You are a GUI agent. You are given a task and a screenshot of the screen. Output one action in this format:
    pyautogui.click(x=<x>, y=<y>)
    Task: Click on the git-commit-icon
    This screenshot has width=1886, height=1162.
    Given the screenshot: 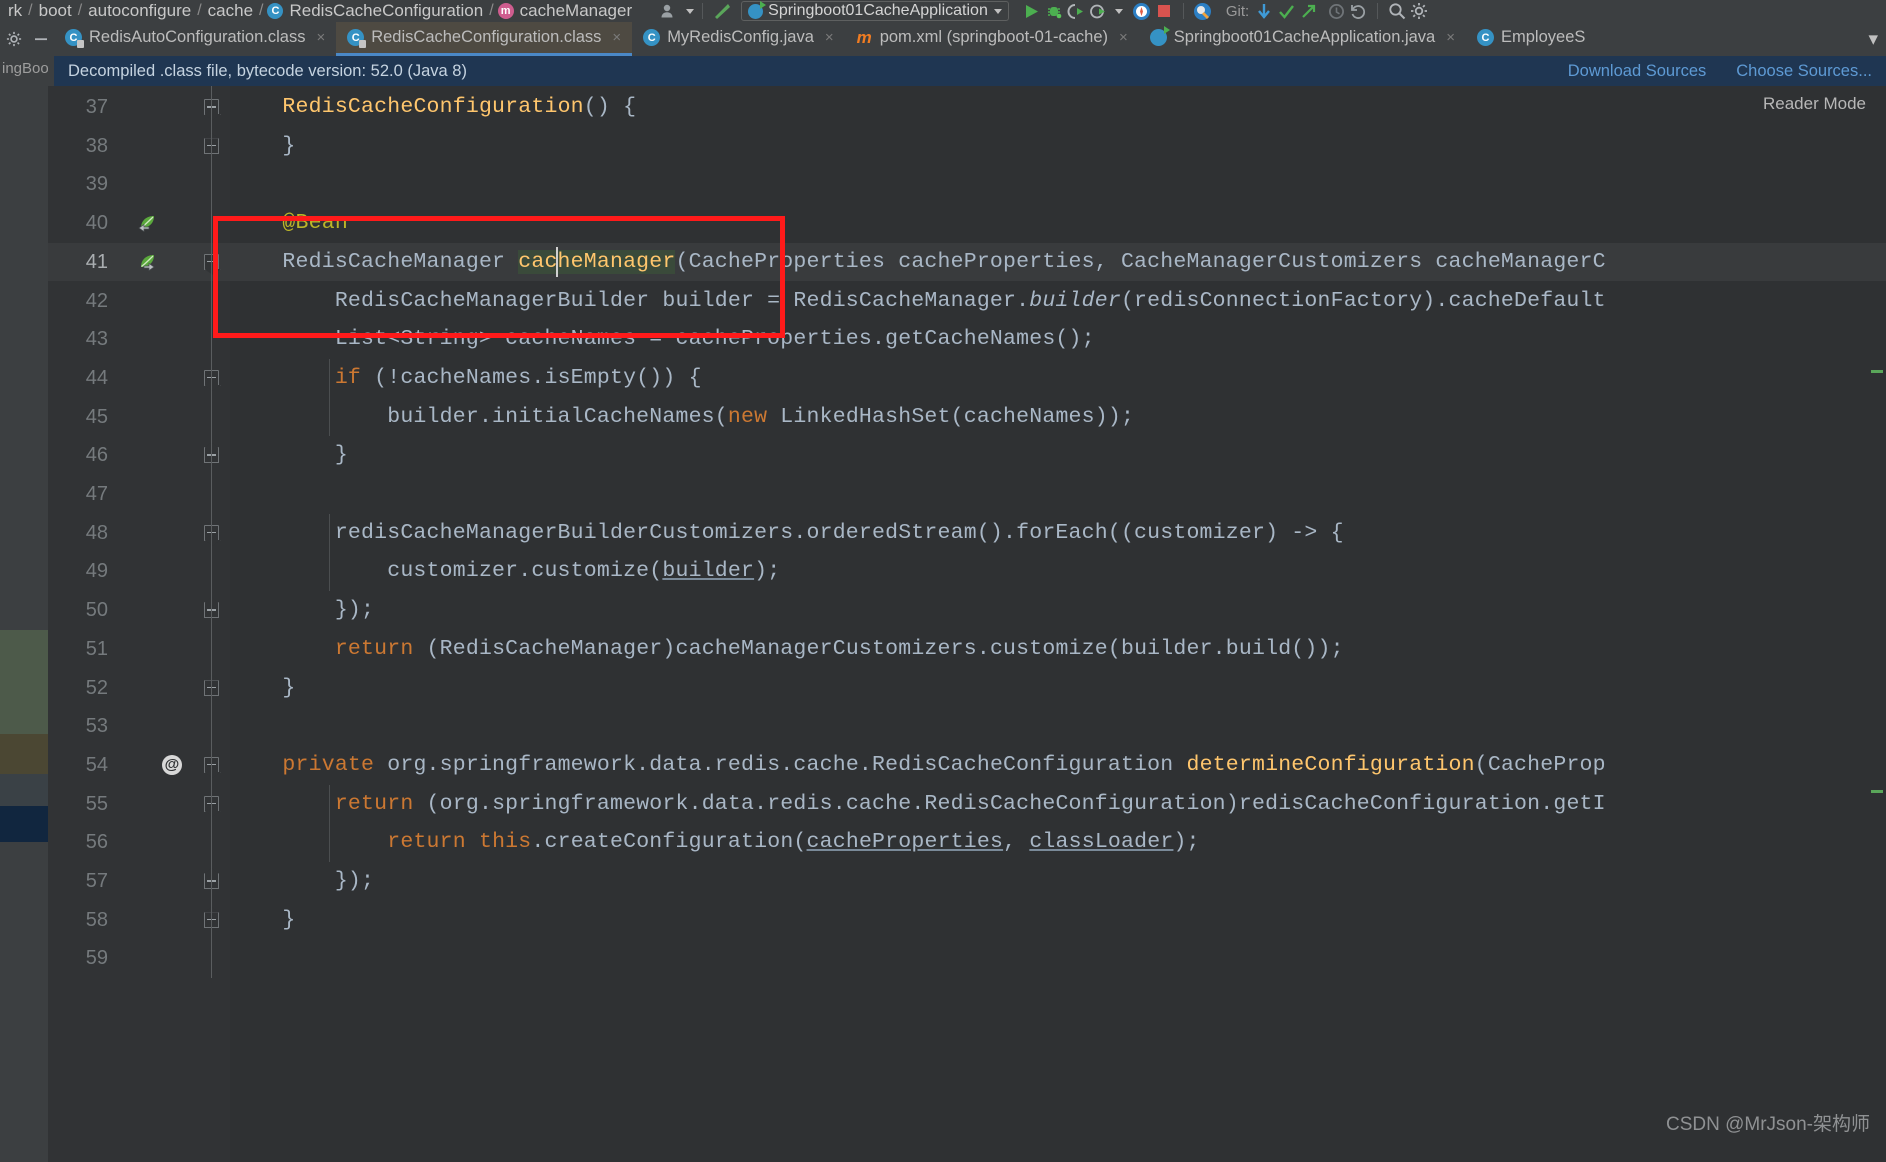 What is the action you would take?
    pyautogui.click(x=1286, y=11)
    